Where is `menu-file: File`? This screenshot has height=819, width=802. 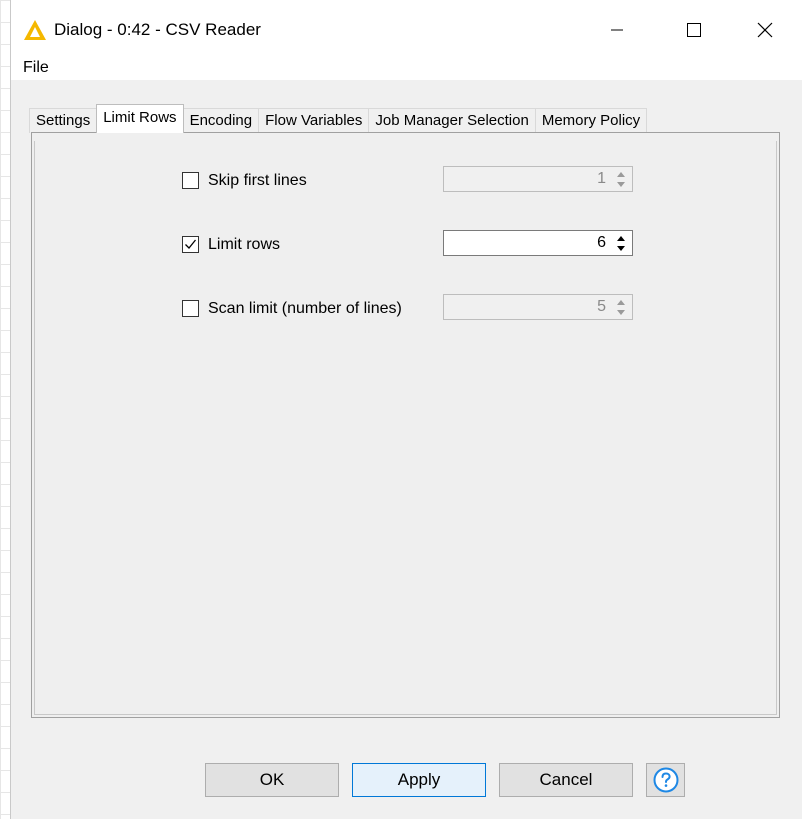 menu-file: File is located at coordinates (36, 68).